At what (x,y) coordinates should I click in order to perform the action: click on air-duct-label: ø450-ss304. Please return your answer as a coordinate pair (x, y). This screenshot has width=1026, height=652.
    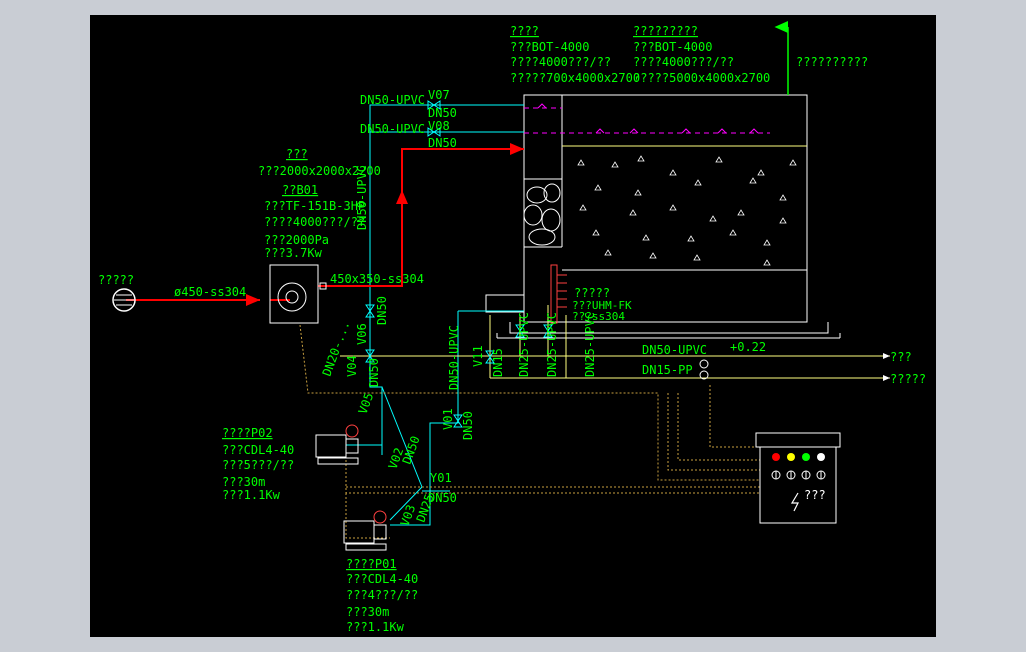
    Looking at the image, I should click on (210, 292).